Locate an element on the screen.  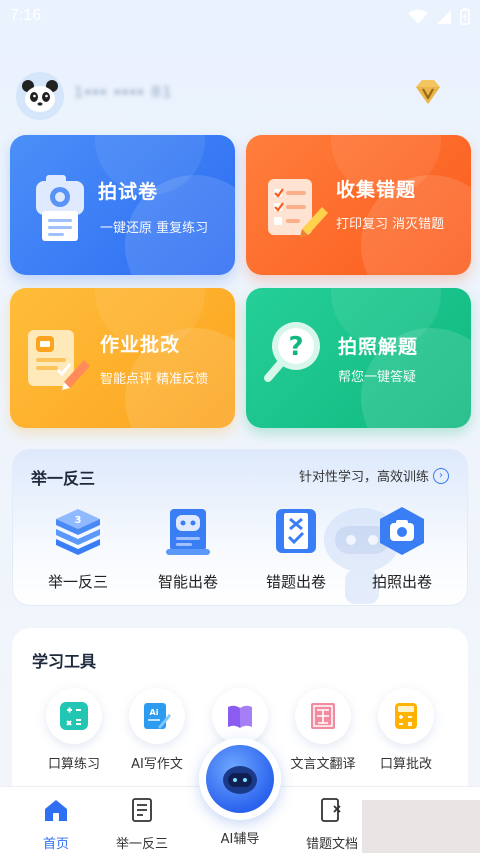
wifi-icon is located at coordinates (418, 16).